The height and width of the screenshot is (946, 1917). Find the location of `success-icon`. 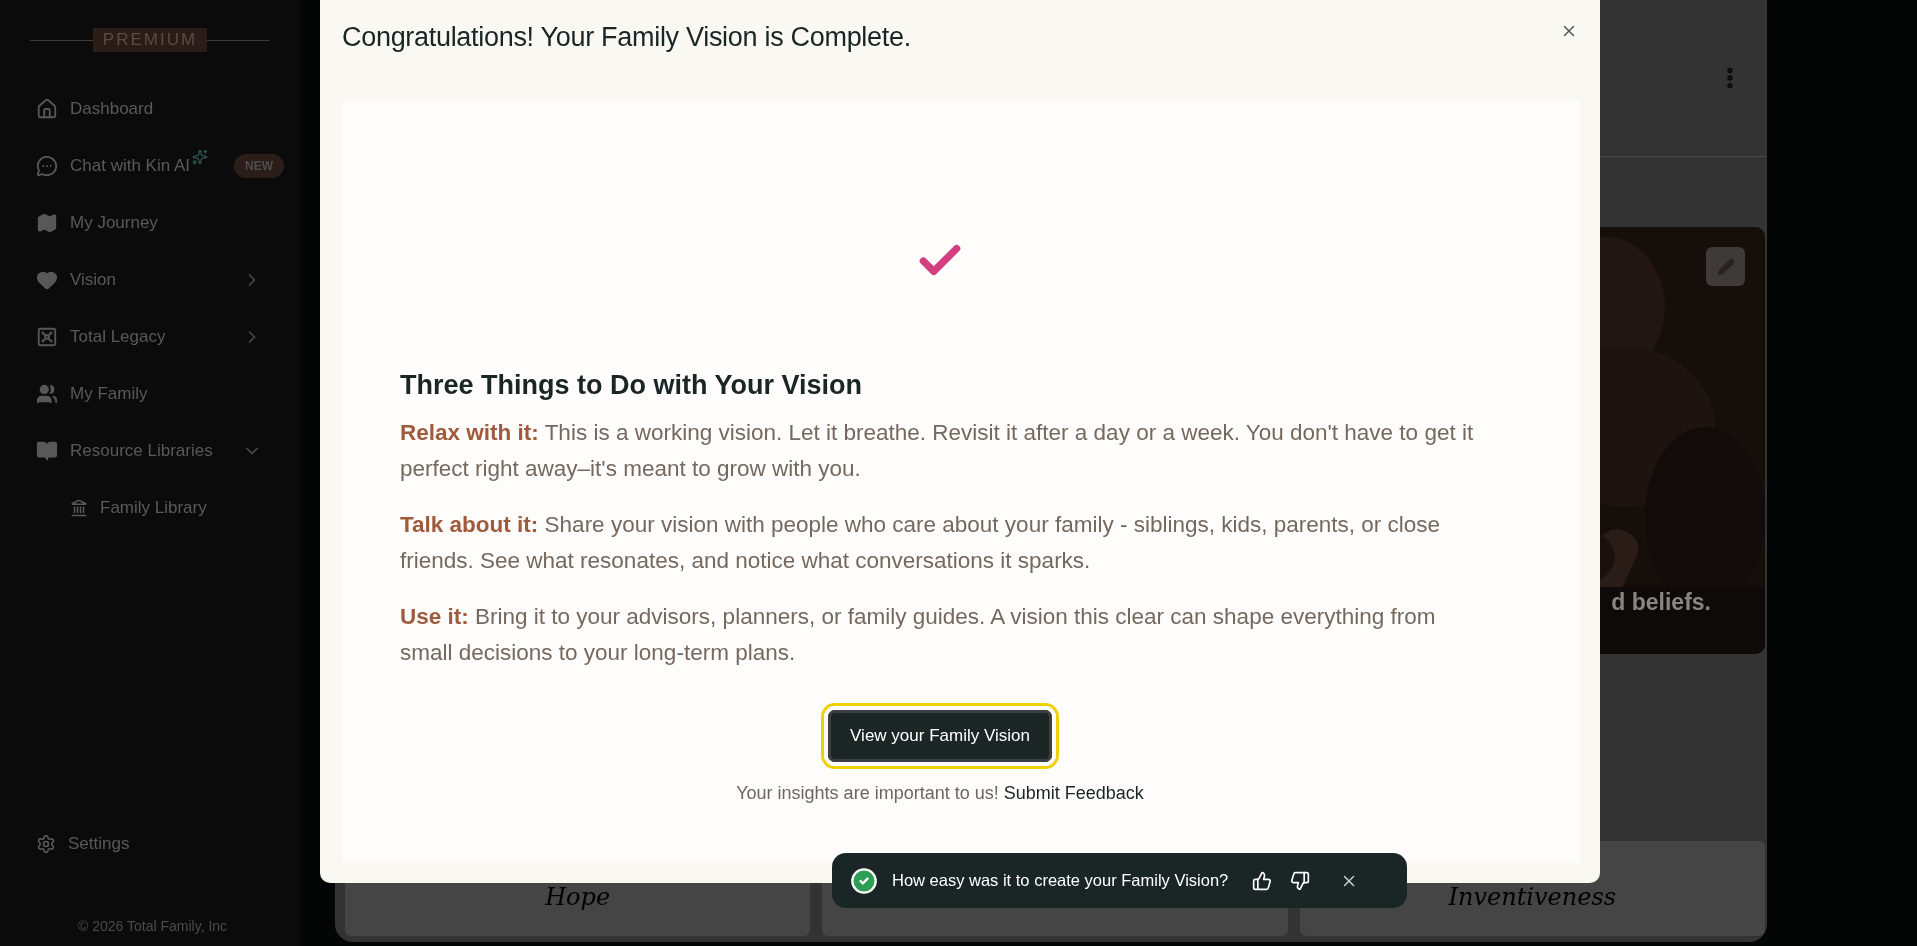

success-icon is located at coordinates (864, 880).